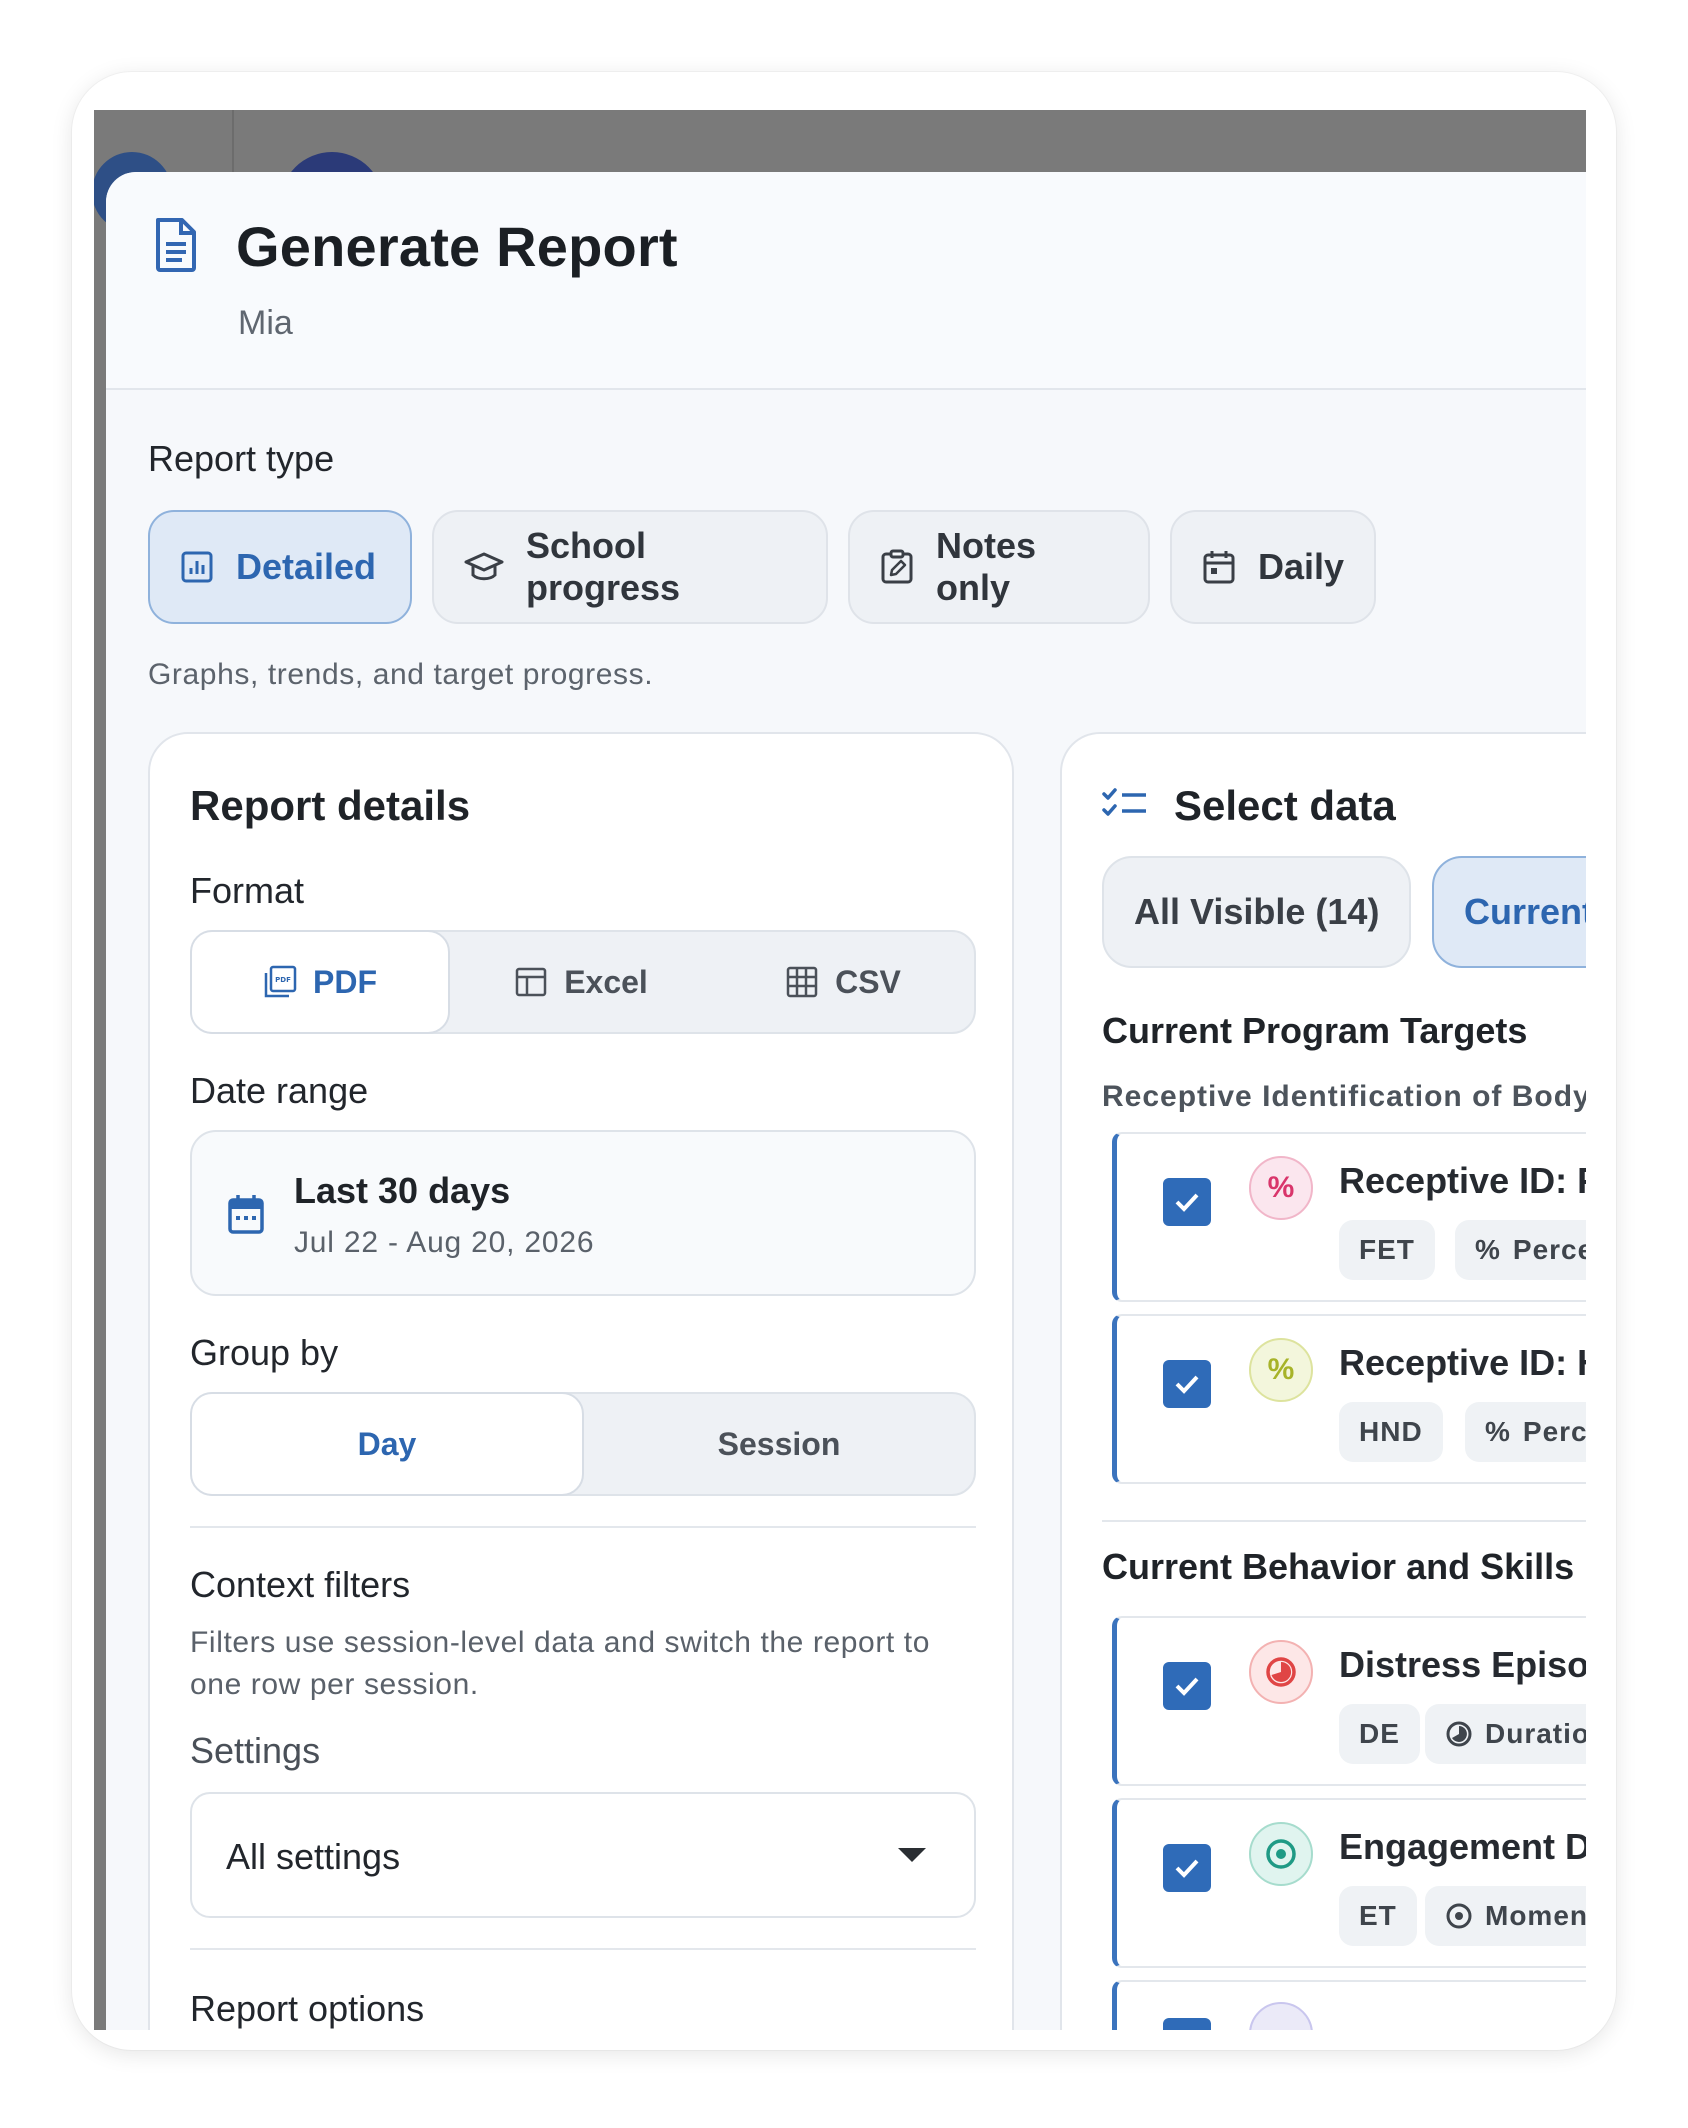 The image size is (1688, 2128). I want to click on report-type-school-progress: School progress, so click(630, 567).